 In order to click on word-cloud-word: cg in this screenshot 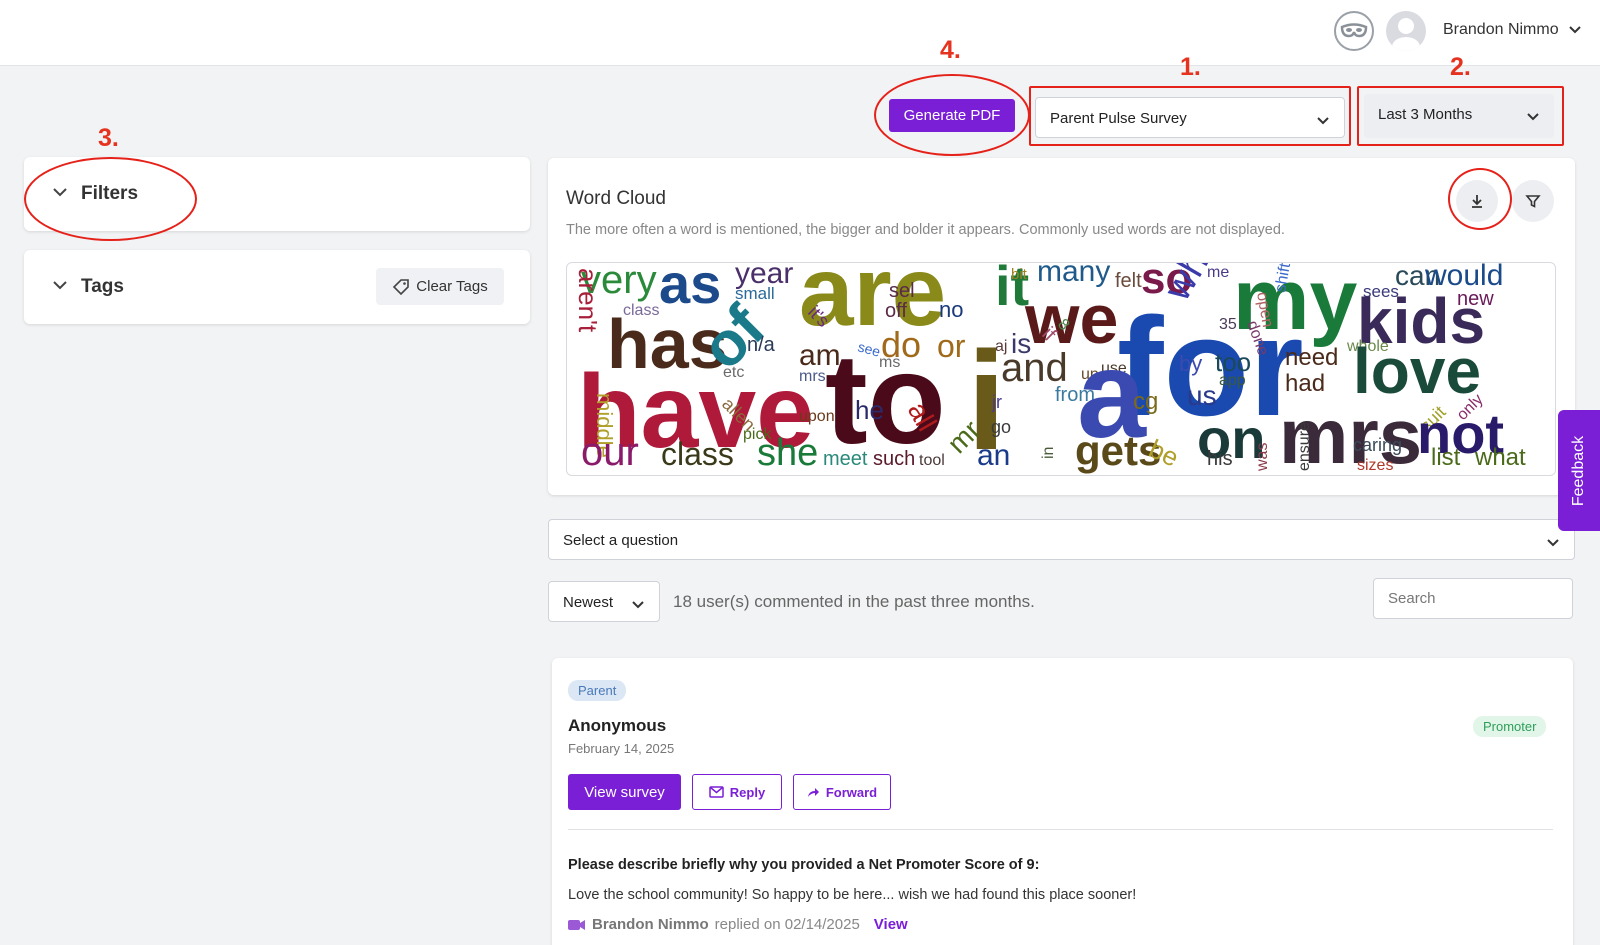, I will do `click(1145, 401)`.